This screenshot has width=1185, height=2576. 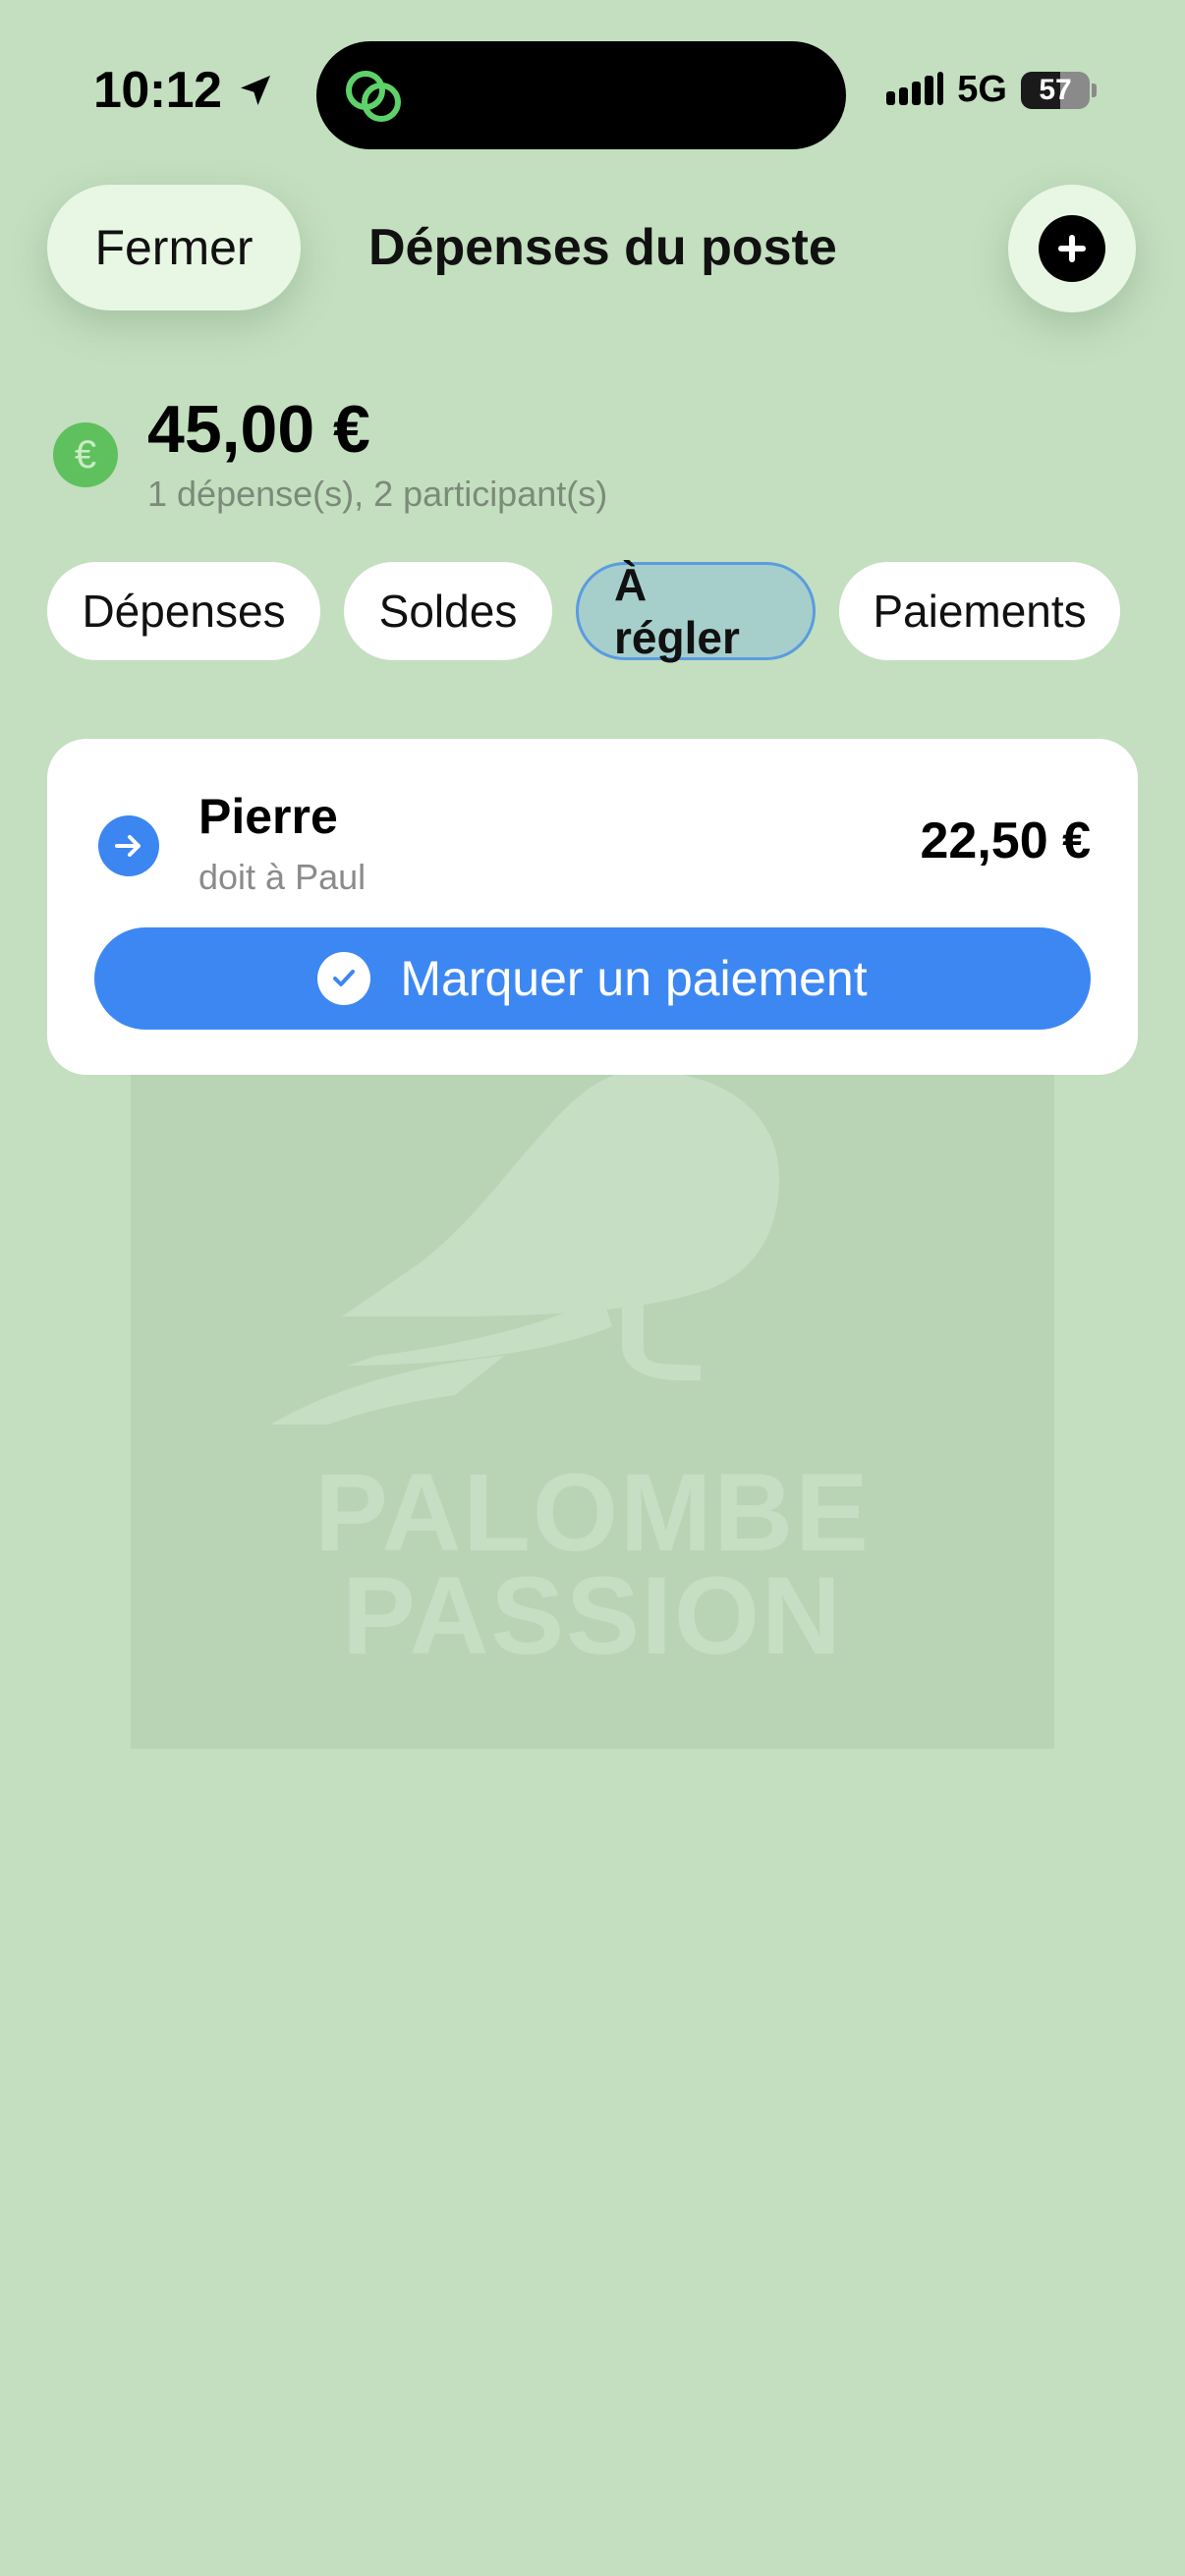 I want to click on signal-icon, so click(x=915, y=88).